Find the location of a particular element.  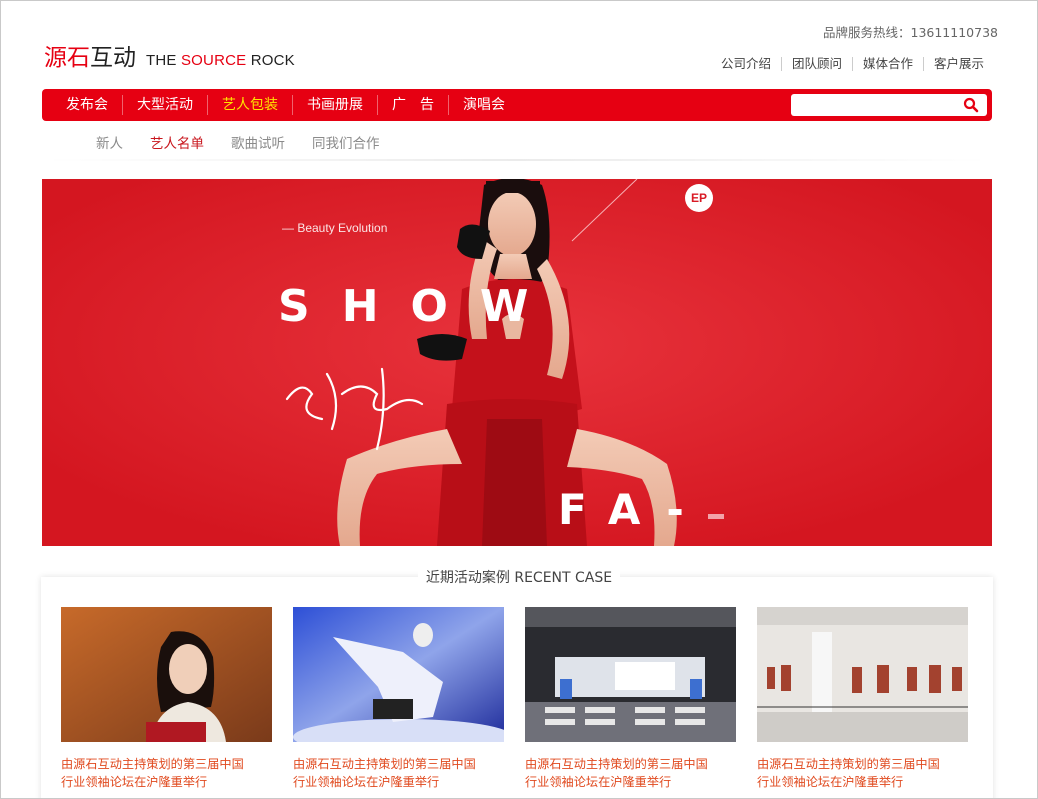

logo-english: THE SOURCE ROCK is located at coordinates (220, 60).